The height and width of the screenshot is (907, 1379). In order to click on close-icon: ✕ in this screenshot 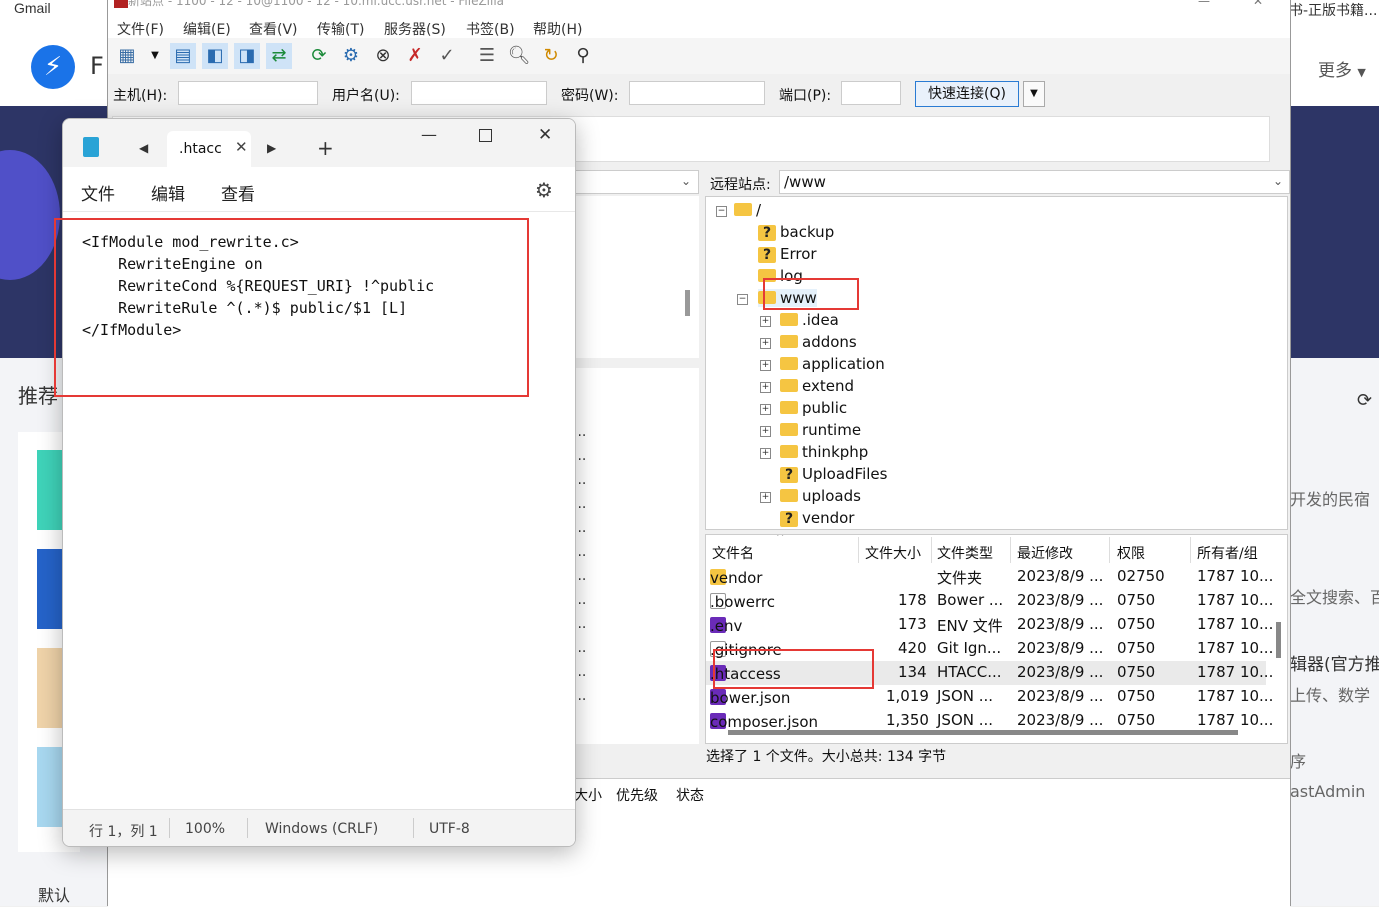, I will do `click(1258, 4)`.